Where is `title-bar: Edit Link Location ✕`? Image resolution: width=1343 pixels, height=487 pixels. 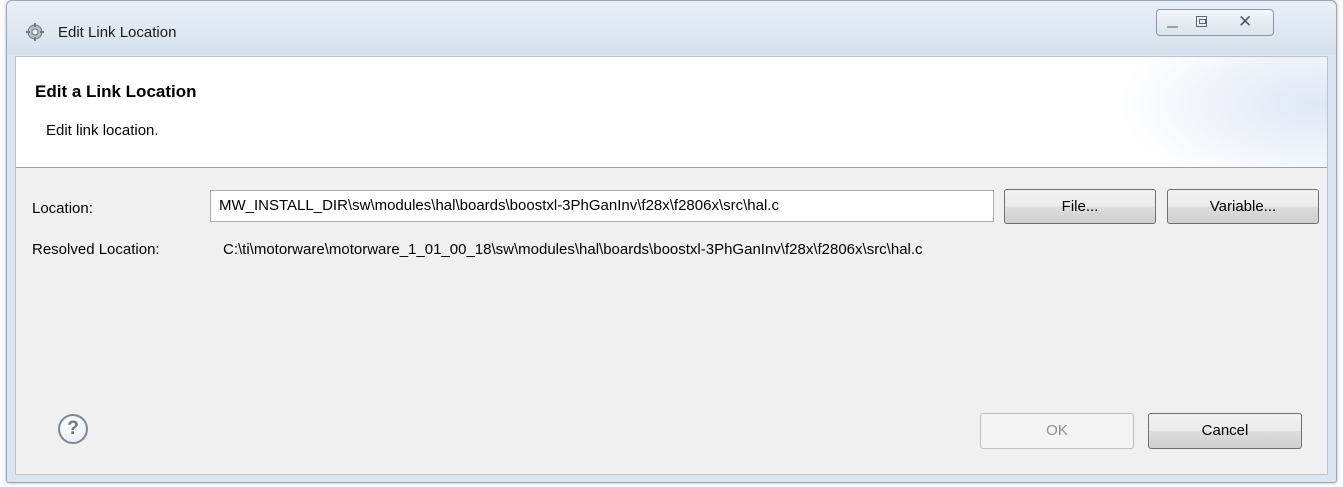 title-bar: Edit Link Location ✕ is located at coordinates (671, 28).